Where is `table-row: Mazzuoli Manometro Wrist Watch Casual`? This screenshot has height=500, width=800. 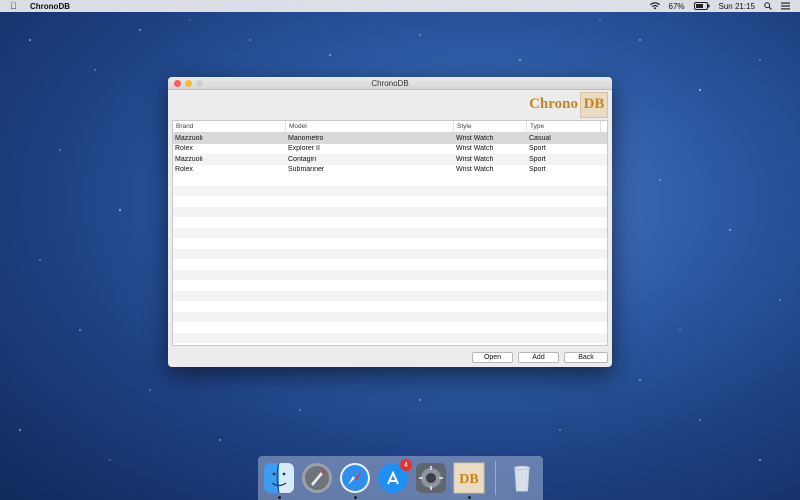 table-row: Mazzuoli Manometro Wrist Watch Casual is located at coordinates (390, 138).